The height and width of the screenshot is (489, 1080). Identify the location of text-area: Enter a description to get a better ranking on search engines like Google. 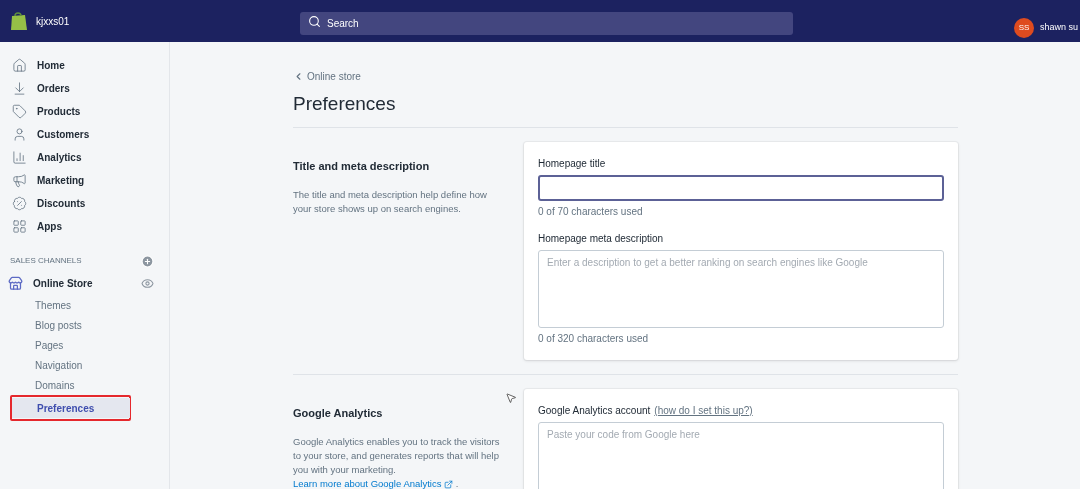
(741, 288).